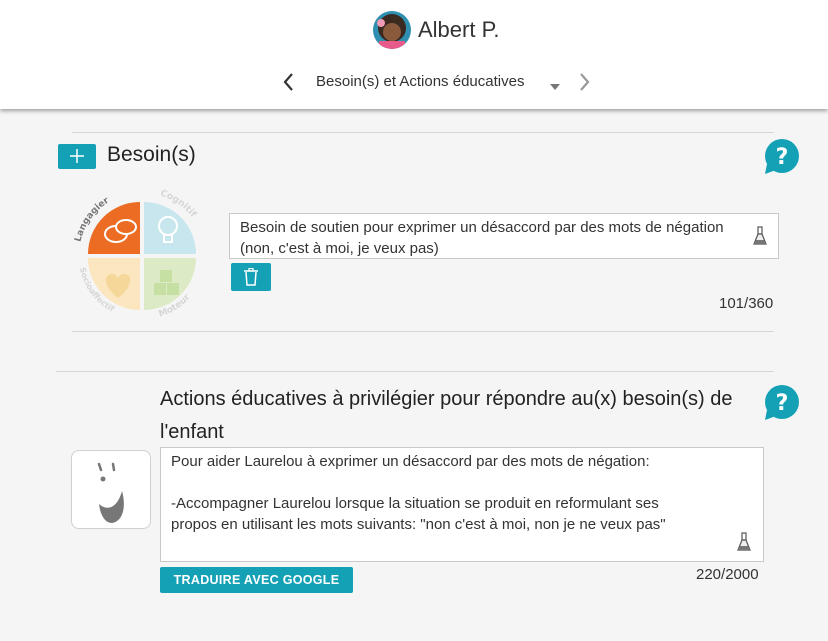 The height and width of the screenshot is (641, 828). I want to click on plus-icon, so click(77, 156).